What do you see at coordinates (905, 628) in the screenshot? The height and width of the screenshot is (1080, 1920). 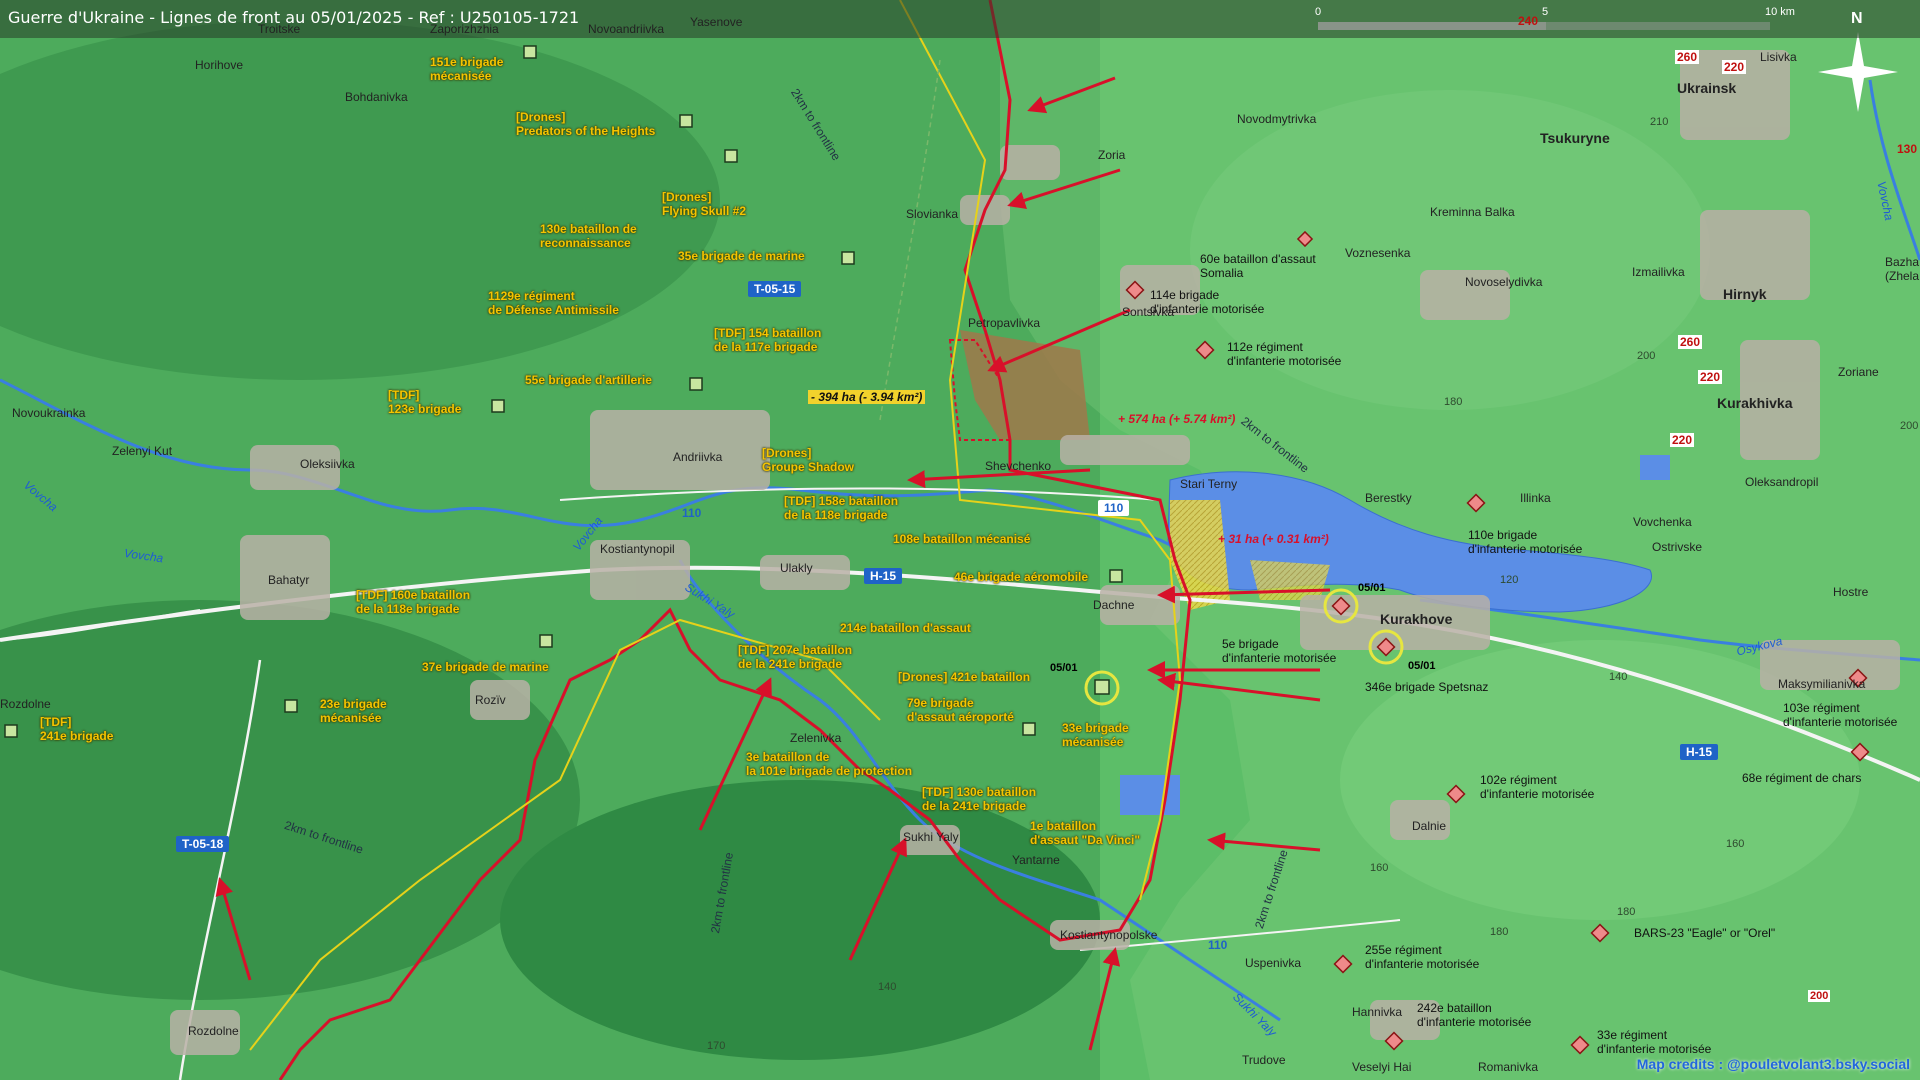 I see `unit-214e-assaut: 214e bataillon d'assaut` at bounding box center [905, 628].